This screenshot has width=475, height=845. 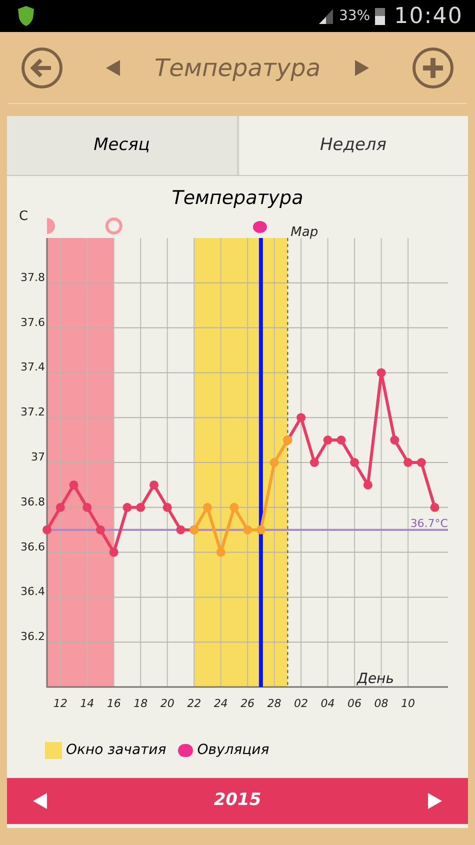 What do you see at coordinates (32, 501) in the screenshot?
I see `y-tick-label: 36.8` at bounding box center [32, 501].